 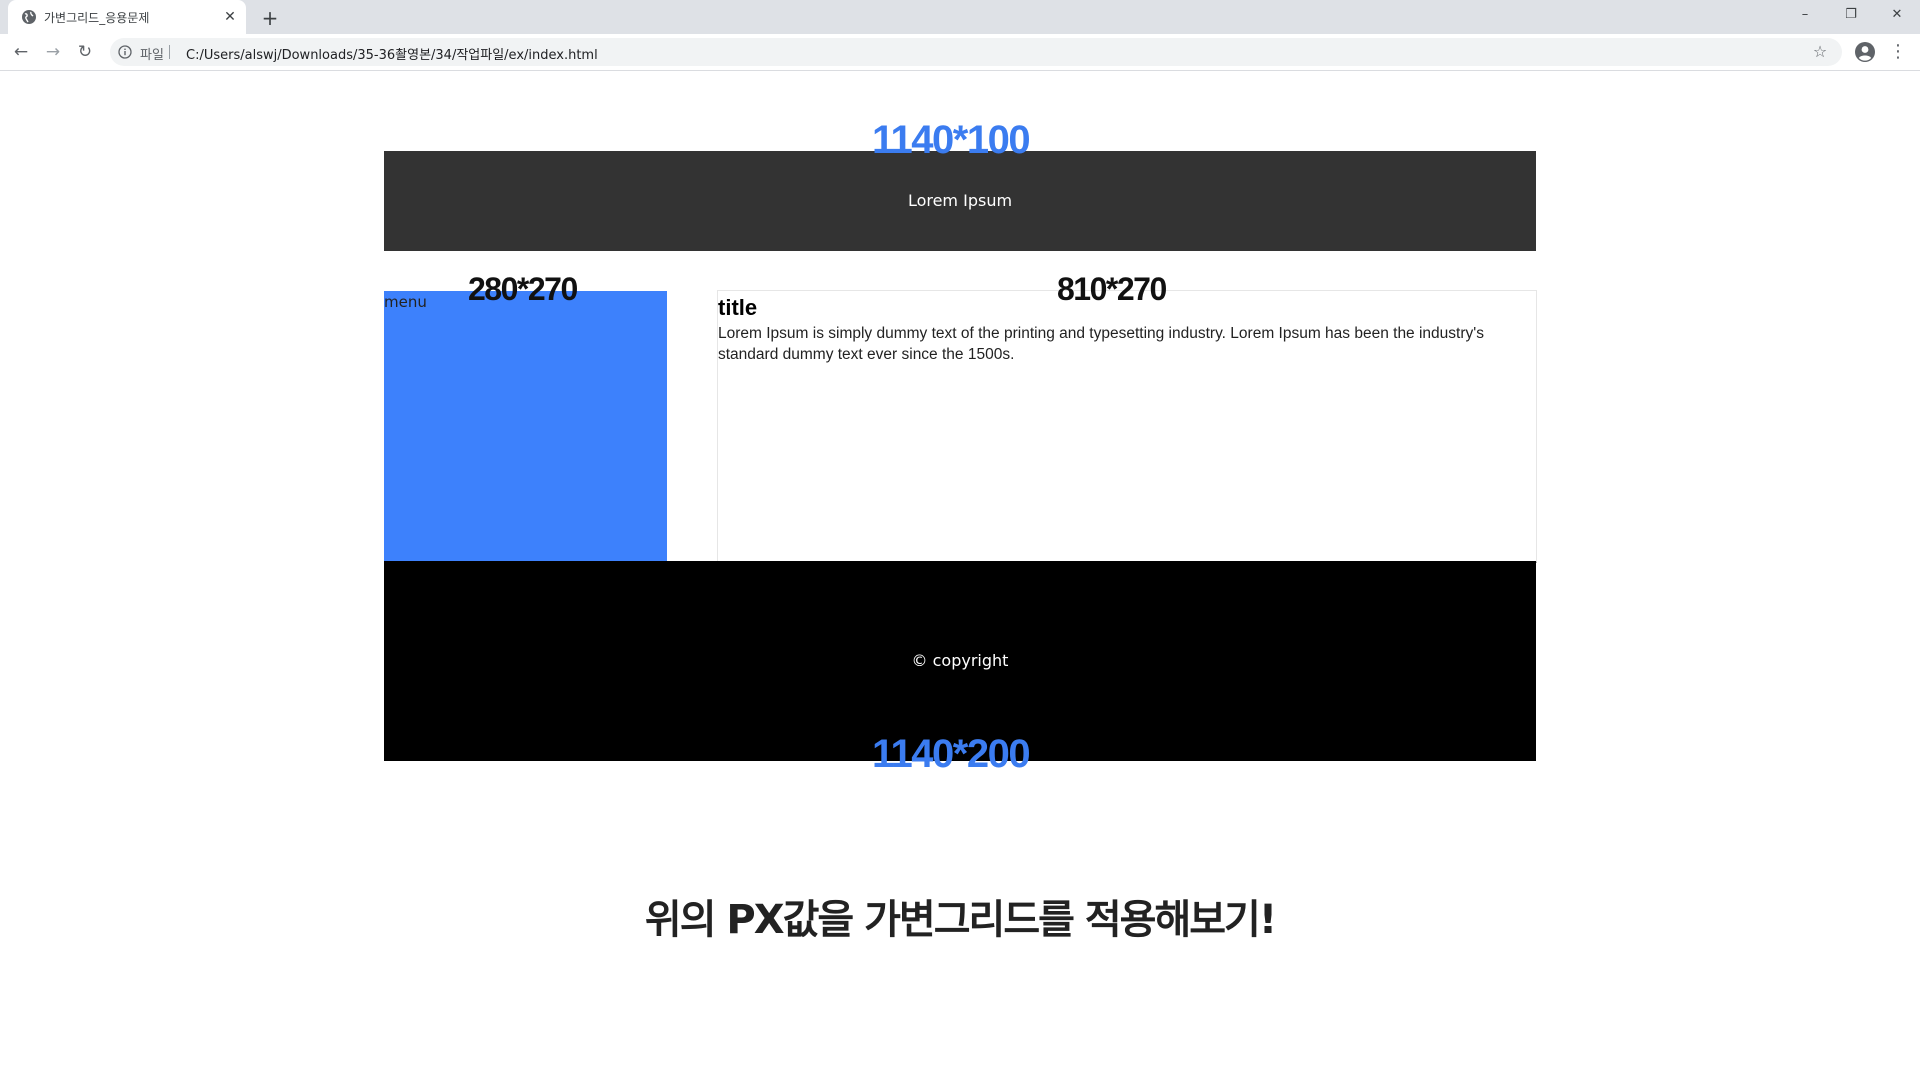 What do you see at coordinates (738, 307) in the screenshot?
I see `content-title: title` at bounding box center [738, 307].